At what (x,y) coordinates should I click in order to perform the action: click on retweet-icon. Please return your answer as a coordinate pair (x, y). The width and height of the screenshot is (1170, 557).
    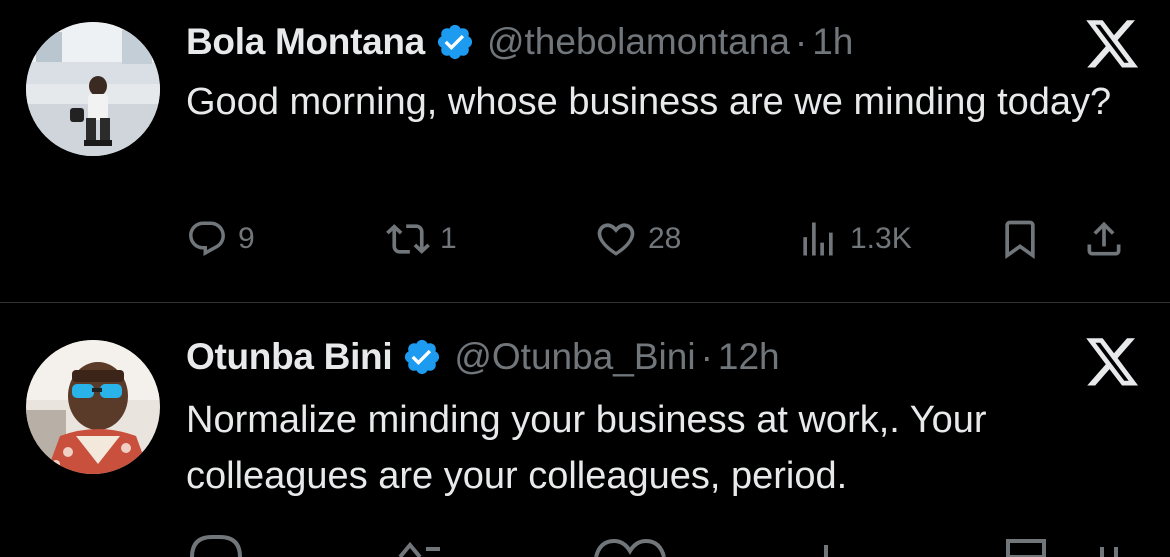
    Looking at the image, I should click on (408, 239).